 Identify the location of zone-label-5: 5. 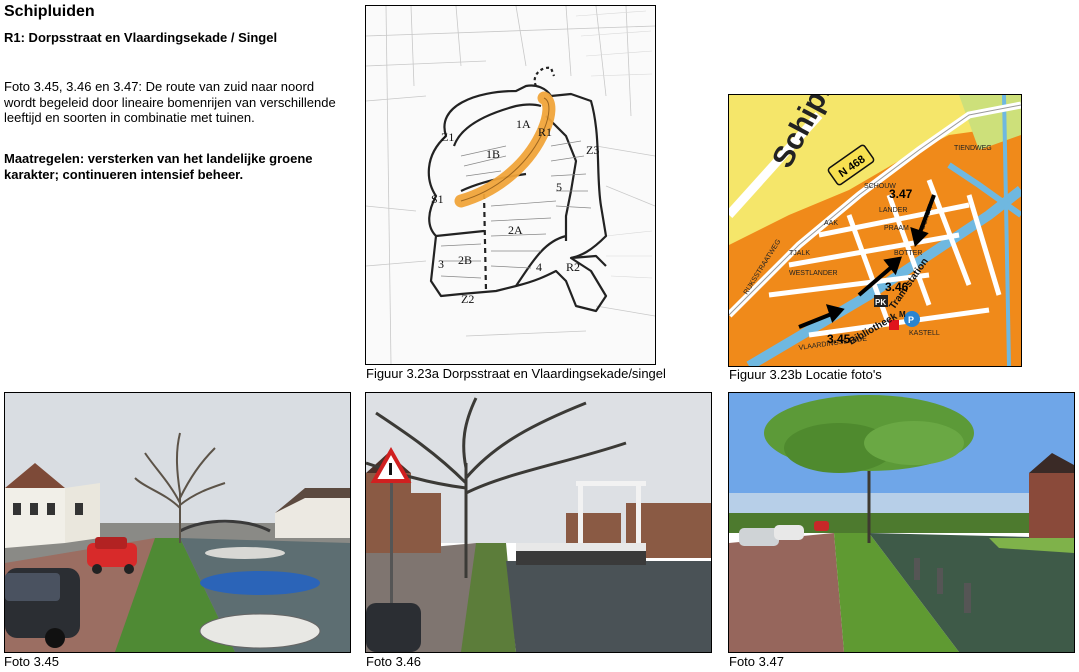
(559, 187).